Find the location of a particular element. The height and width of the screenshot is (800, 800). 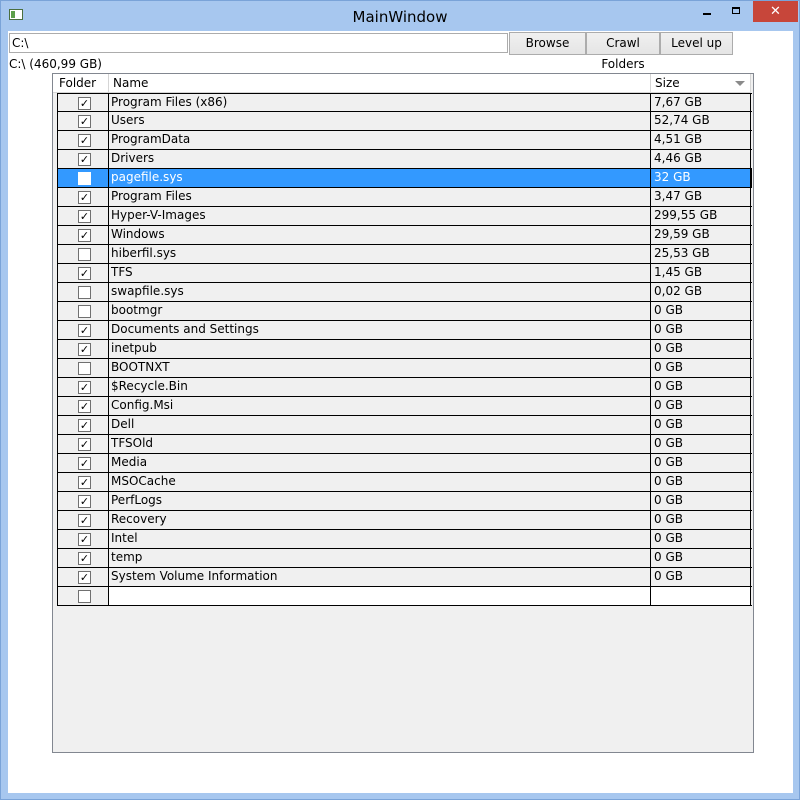

table-row: ✓ Windows 29,59 GB is located at coordinates (404, 235).